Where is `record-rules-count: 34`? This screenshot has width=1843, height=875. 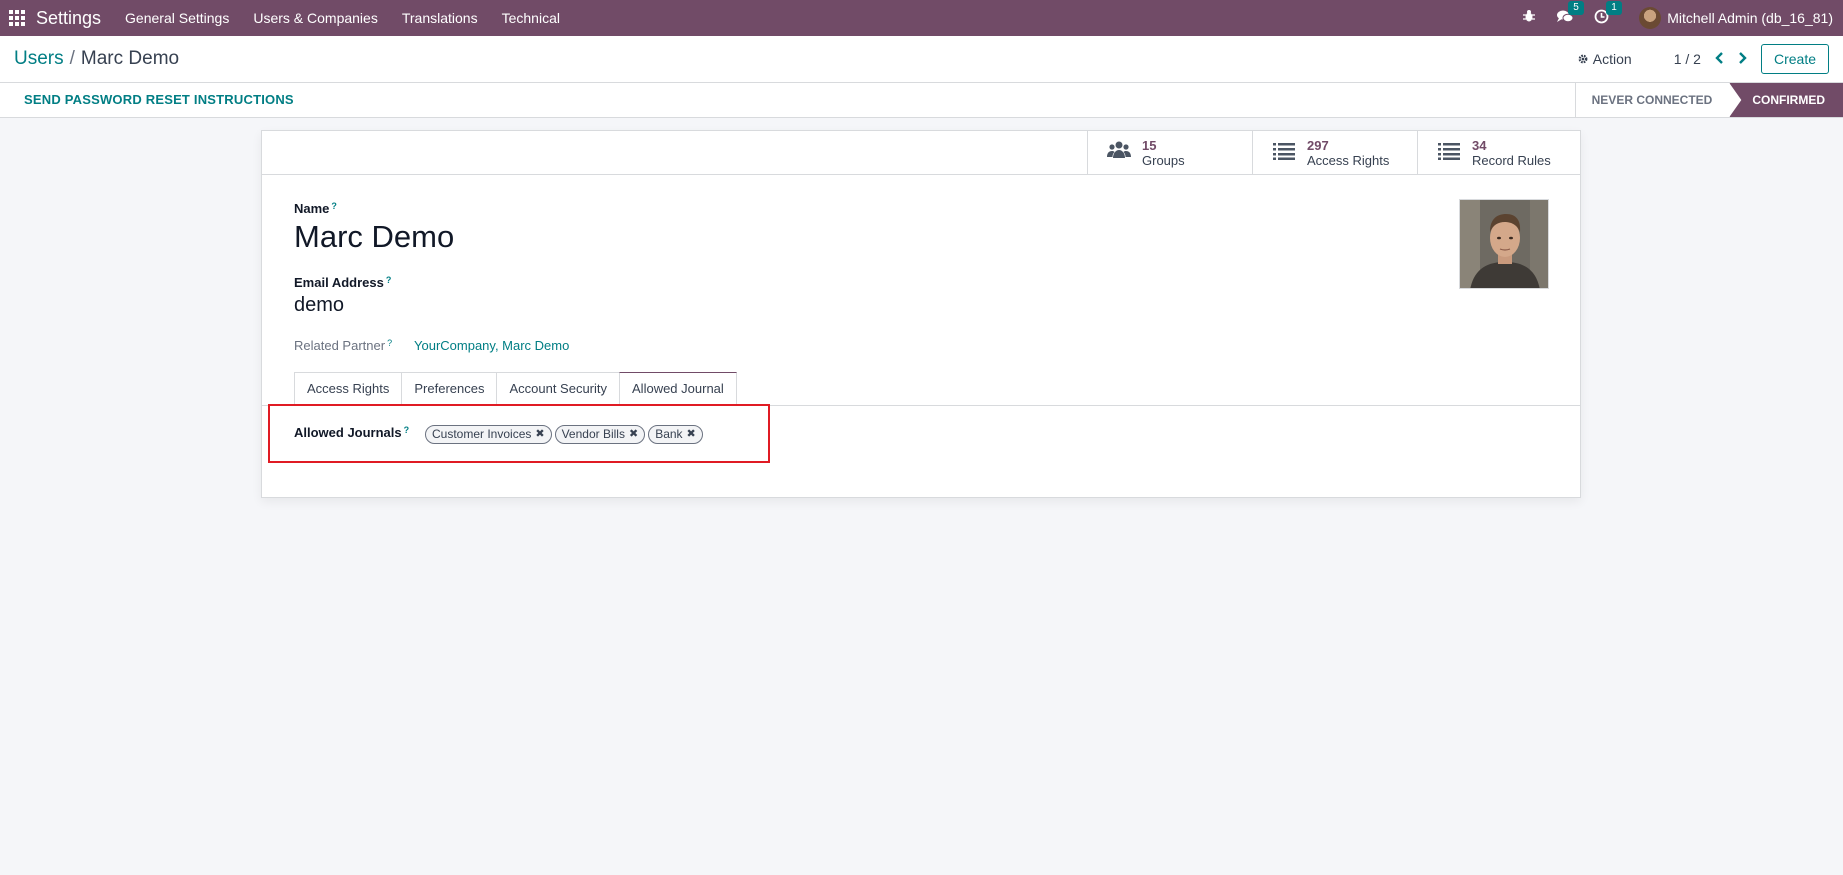
record-rules-count: 34 is located at coordinates (1479, 145).